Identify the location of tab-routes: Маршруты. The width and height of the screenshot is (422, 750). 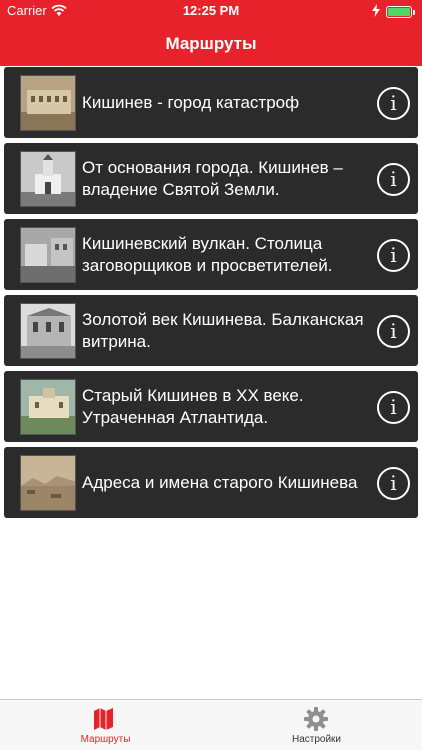
(105, 725).